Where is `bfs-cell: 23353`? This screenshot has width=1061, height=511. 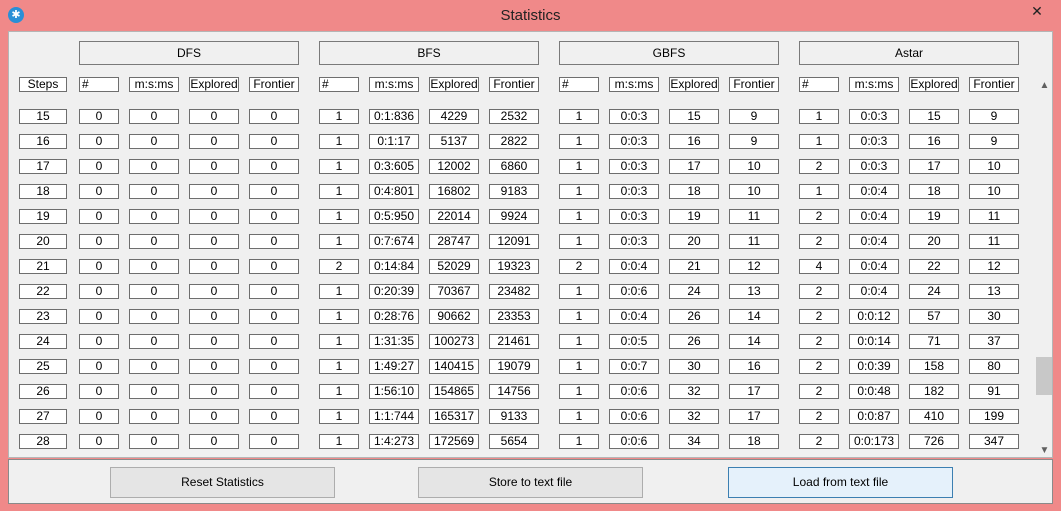
bfs-cell: 23353 is located at coordinates (514, 316).